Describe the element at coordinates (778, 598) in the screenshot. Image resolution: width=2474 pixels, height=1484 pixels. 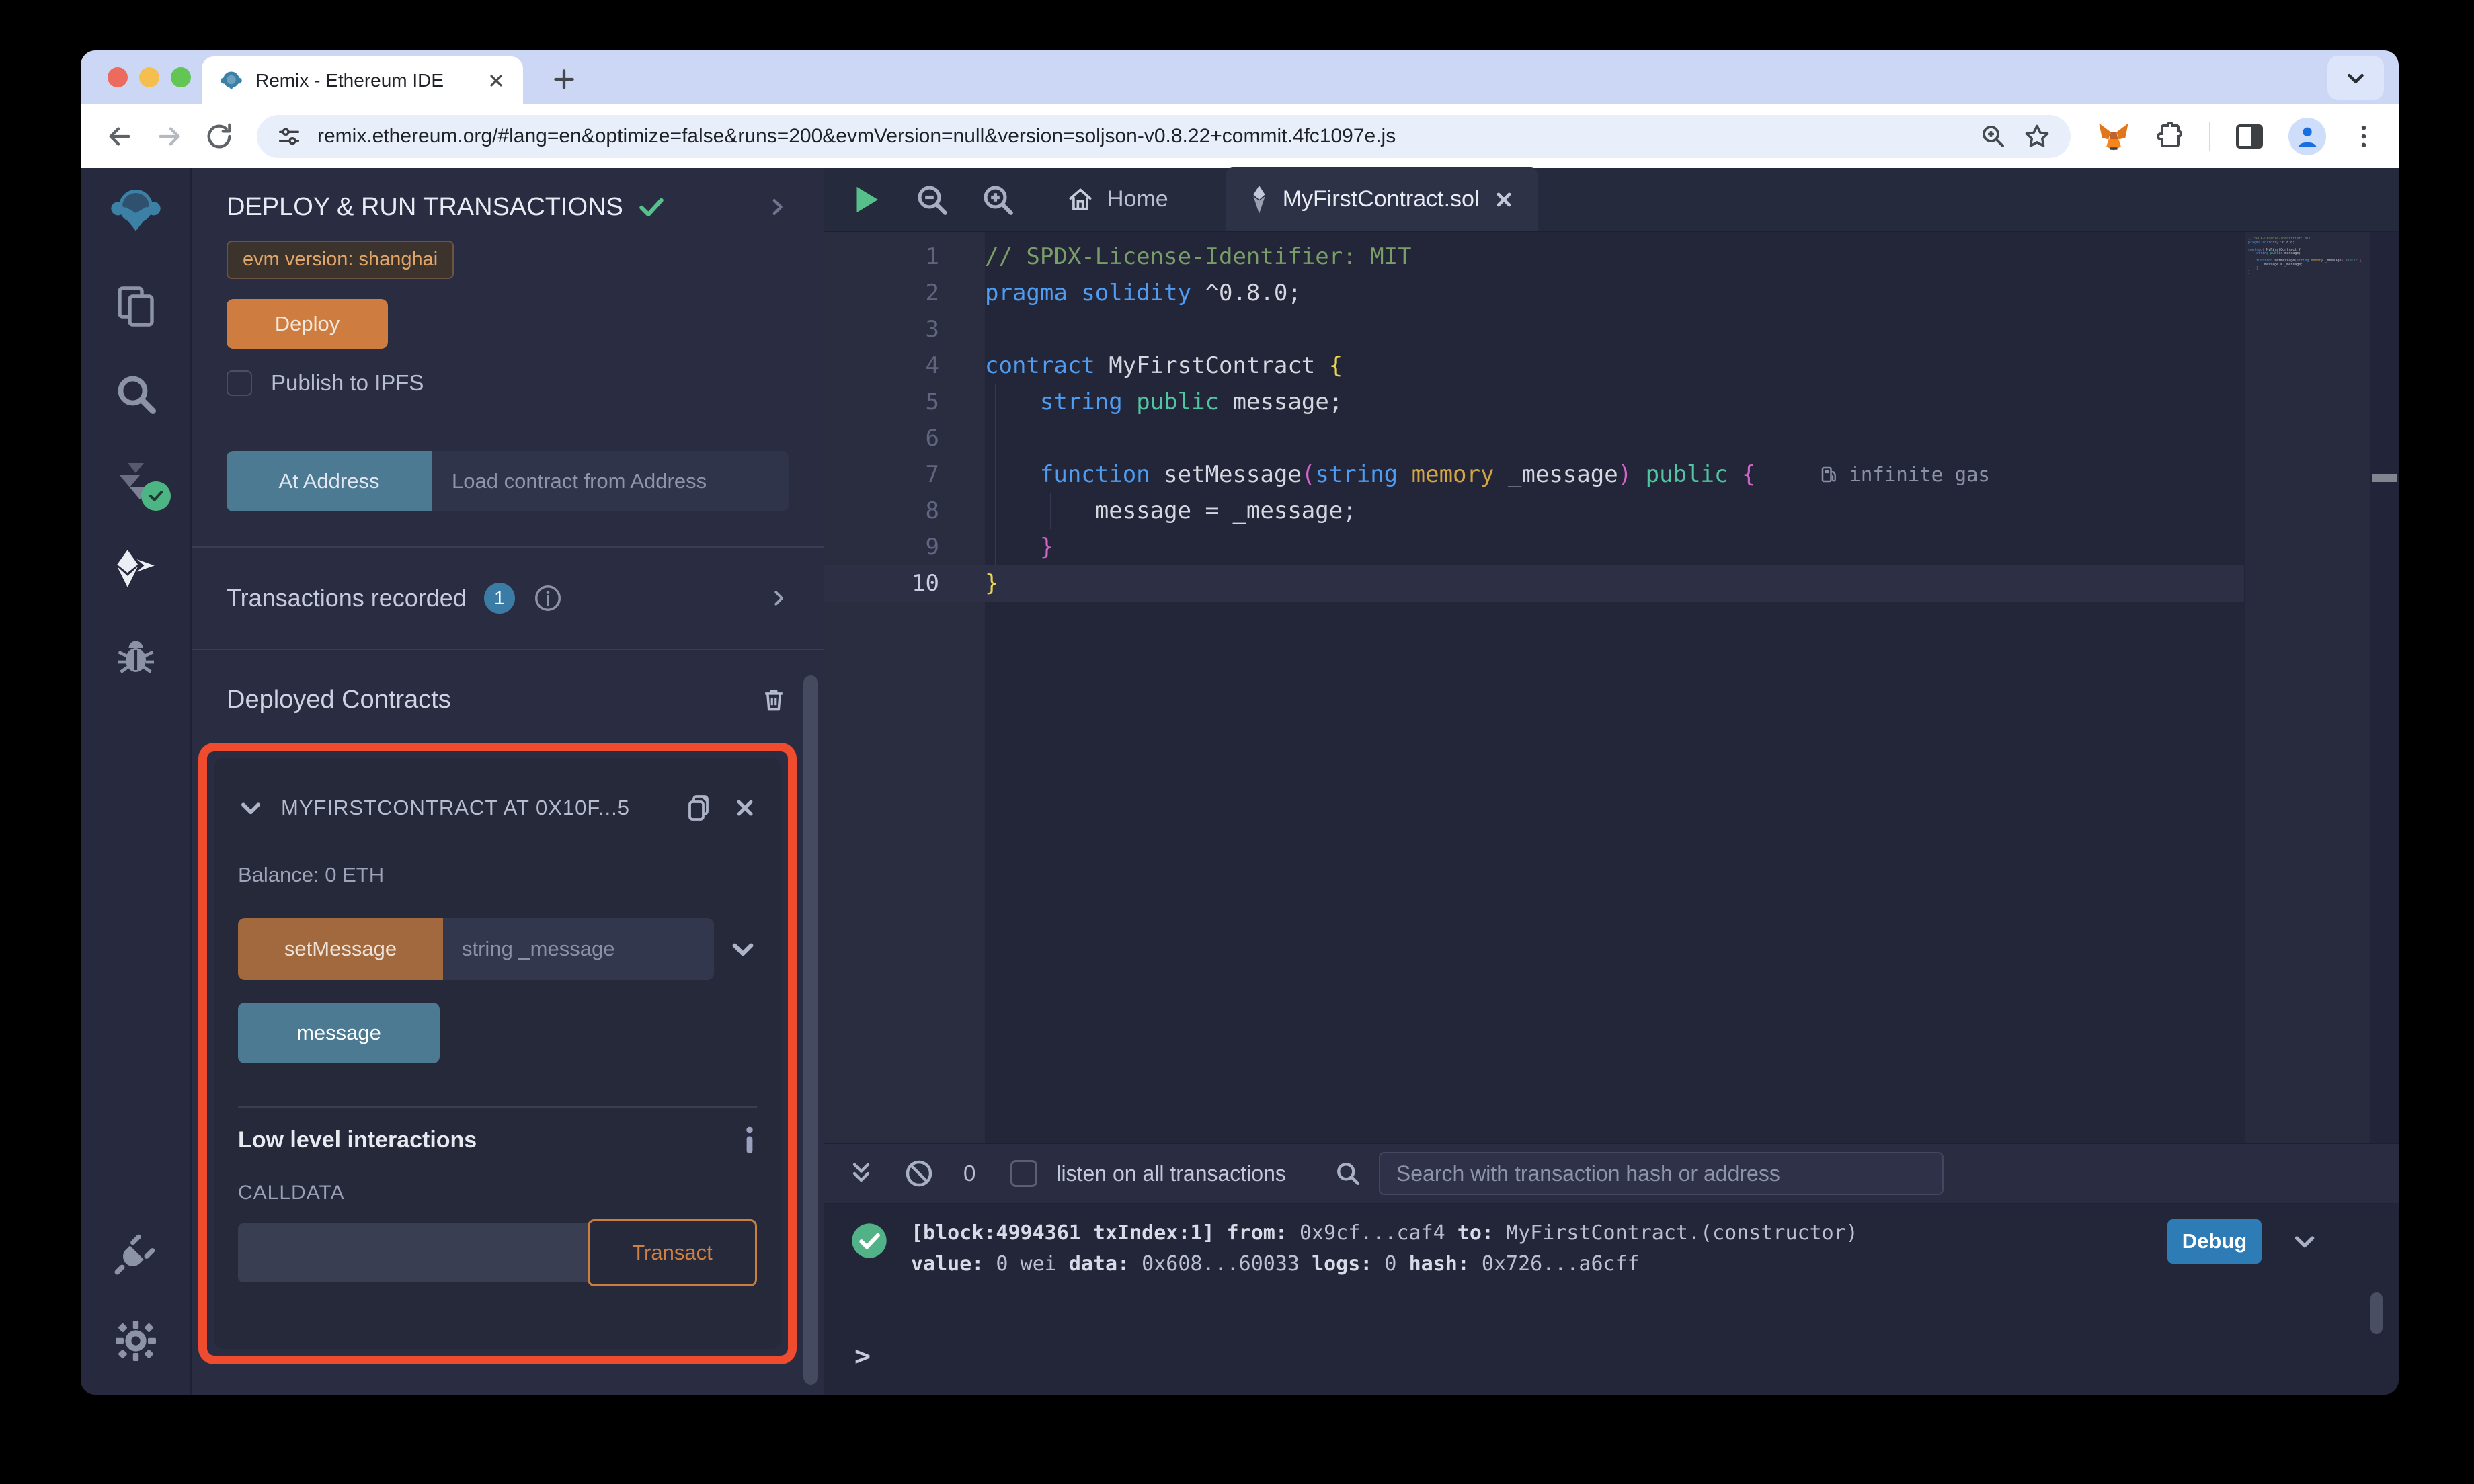
I see `transactions-expand-chevron-icon` at that location.